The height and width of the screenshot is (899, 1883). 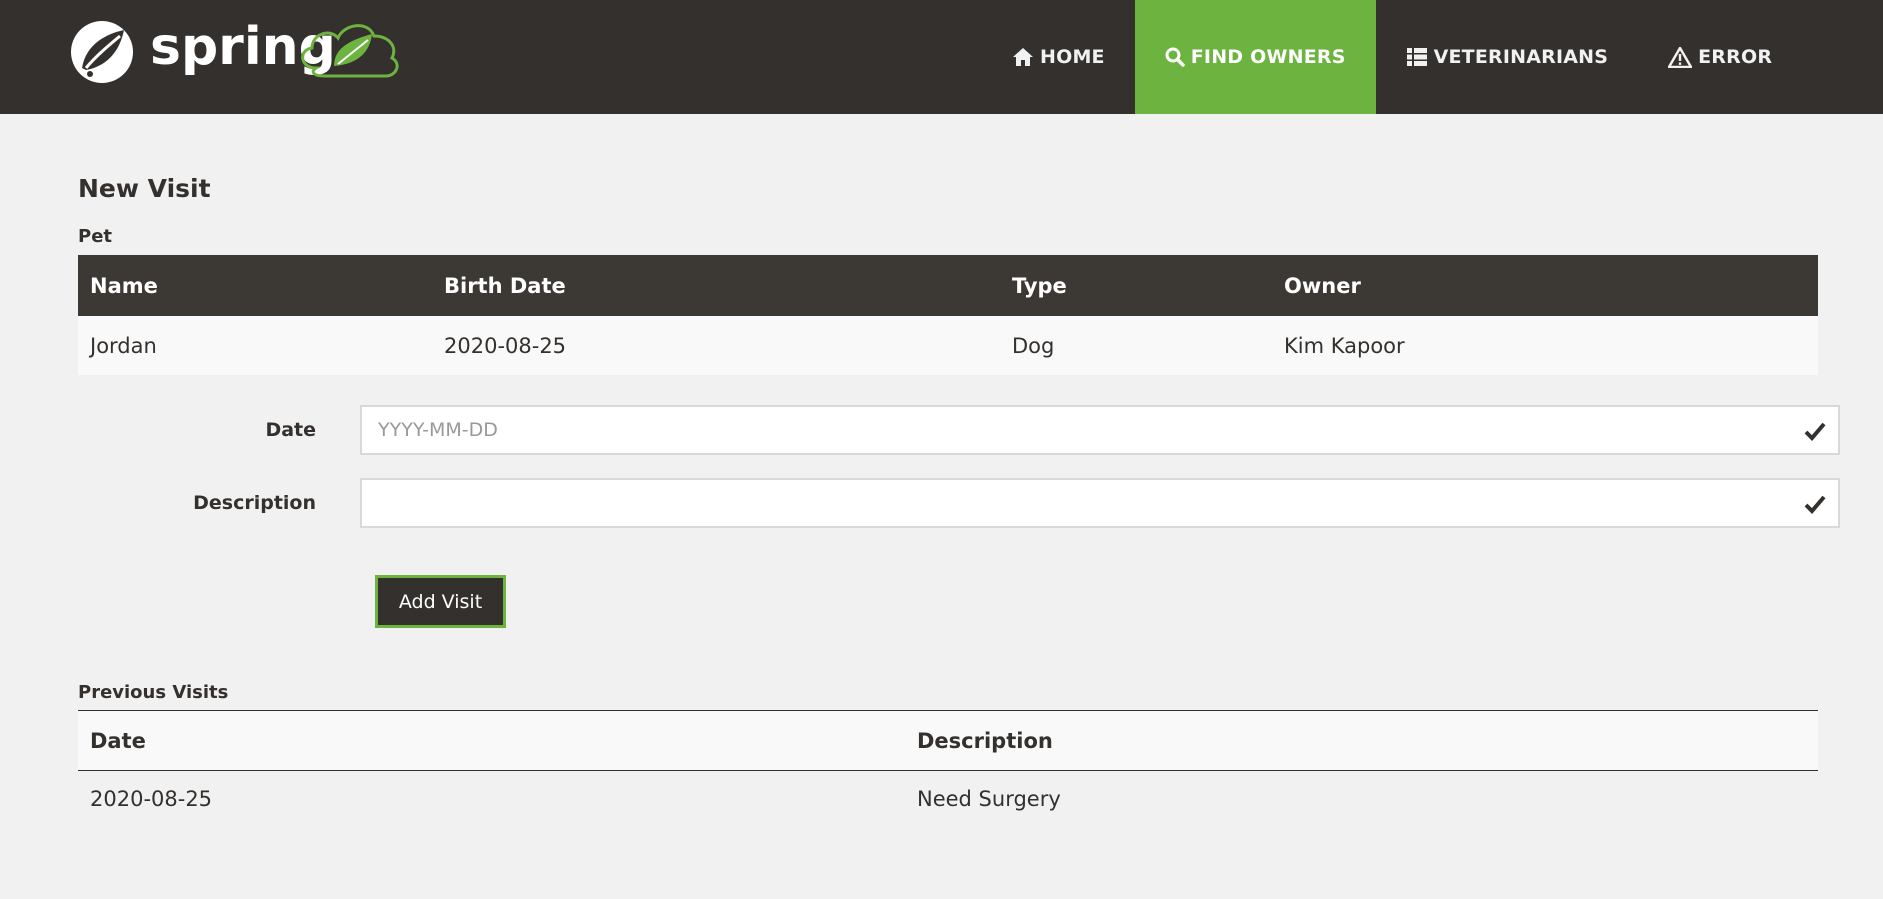 I want to click on nav-error-label: ERROR, so click(x=1735, y=57).